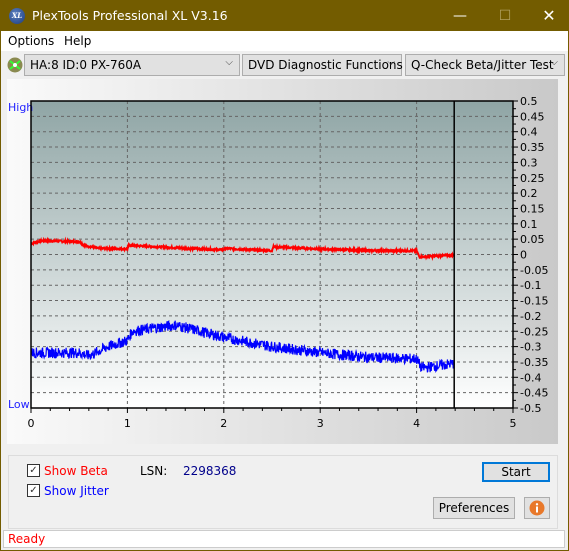  What do you see at coordinates (130, 15) in the screenshot?
I see `window-title: PlexTools Professional XL V3.16` at bounding box center [130, 15].